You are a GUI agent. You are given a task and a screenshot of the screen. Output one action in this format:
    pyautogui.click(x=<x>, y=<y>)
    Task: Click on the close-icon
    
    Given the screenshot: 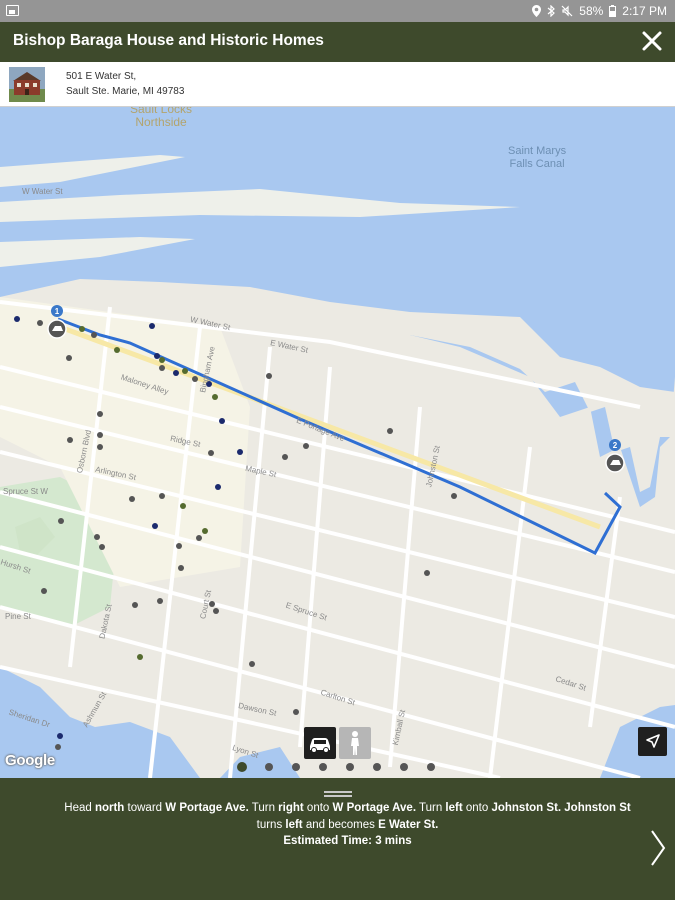 What is the action you would take?
    pyautogui.click(x=652, y=41)
    